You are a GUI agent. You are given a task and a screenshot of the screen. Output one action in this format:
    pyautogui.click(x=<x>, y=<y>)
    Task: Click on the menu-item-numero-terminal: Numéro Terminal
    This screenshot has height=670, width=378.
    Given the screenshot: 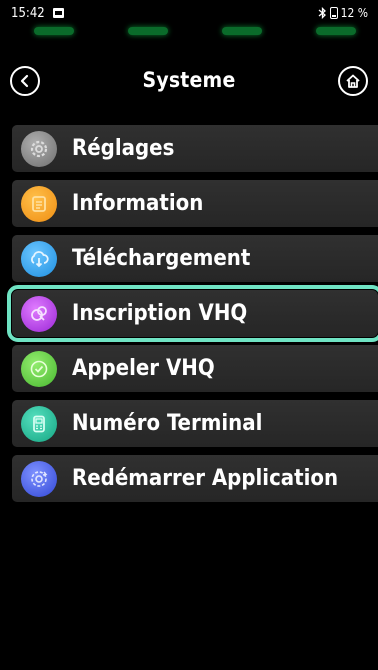 What is the action you would take?
    pyautogui.click(x=195, y=423)
    